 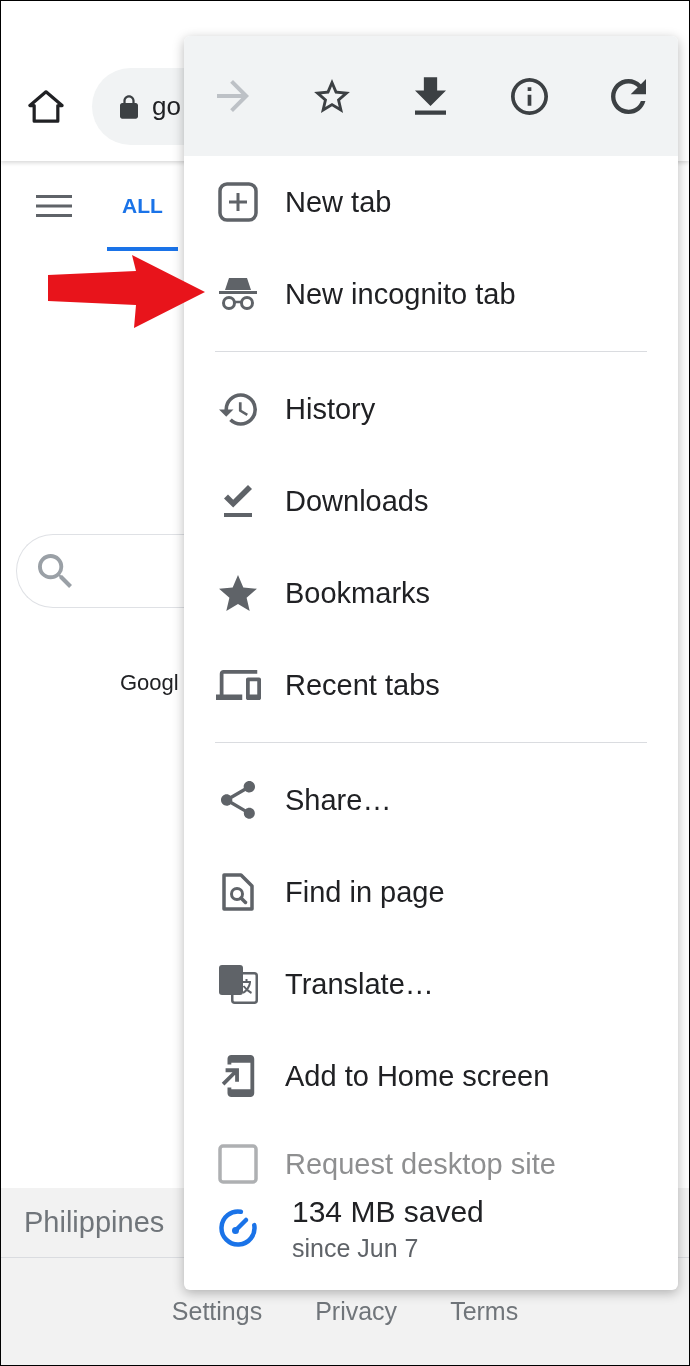 I want to click on phone-arrow-icon, so click(x=238, y=1076).